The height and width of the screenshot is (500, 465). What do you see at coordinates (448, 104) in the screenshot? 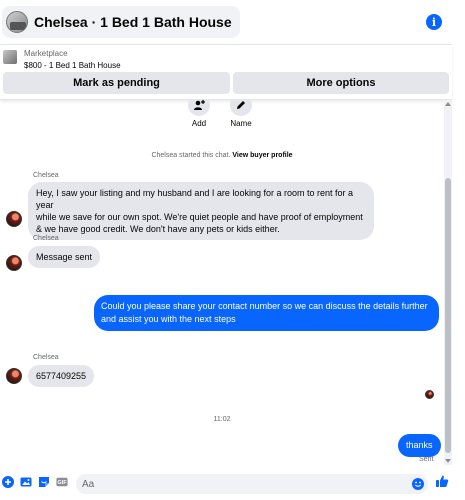
I see `scroll-up-arrow` at bounding box center [448, 104].